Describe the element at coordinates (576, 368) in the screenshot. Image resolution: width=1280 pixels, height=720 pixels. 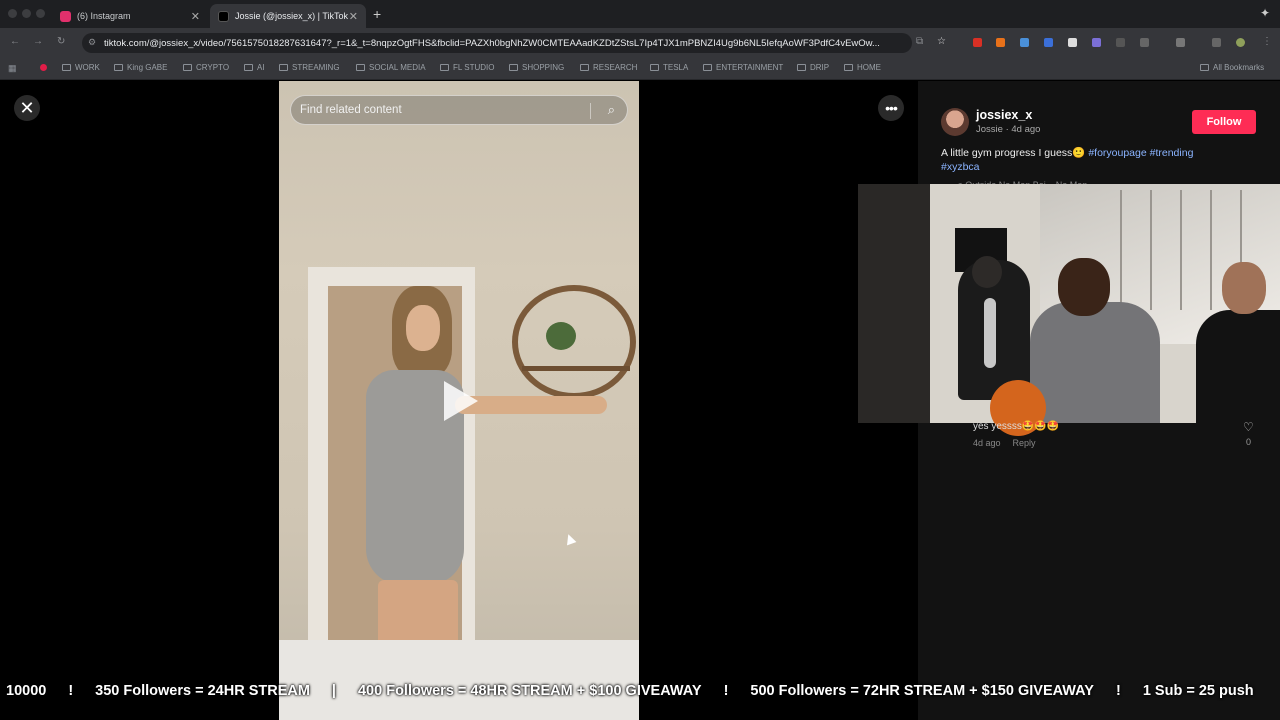
I see `video-scene-shelf` at that location.